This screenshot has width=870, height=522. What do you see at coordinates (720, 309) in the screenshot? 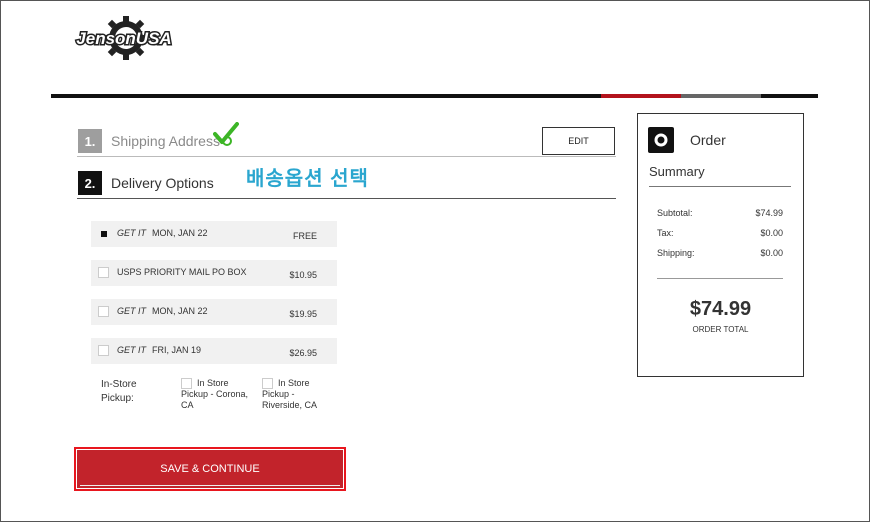
I see `order-total-value: $74.99` at bounding box center [720, 309].